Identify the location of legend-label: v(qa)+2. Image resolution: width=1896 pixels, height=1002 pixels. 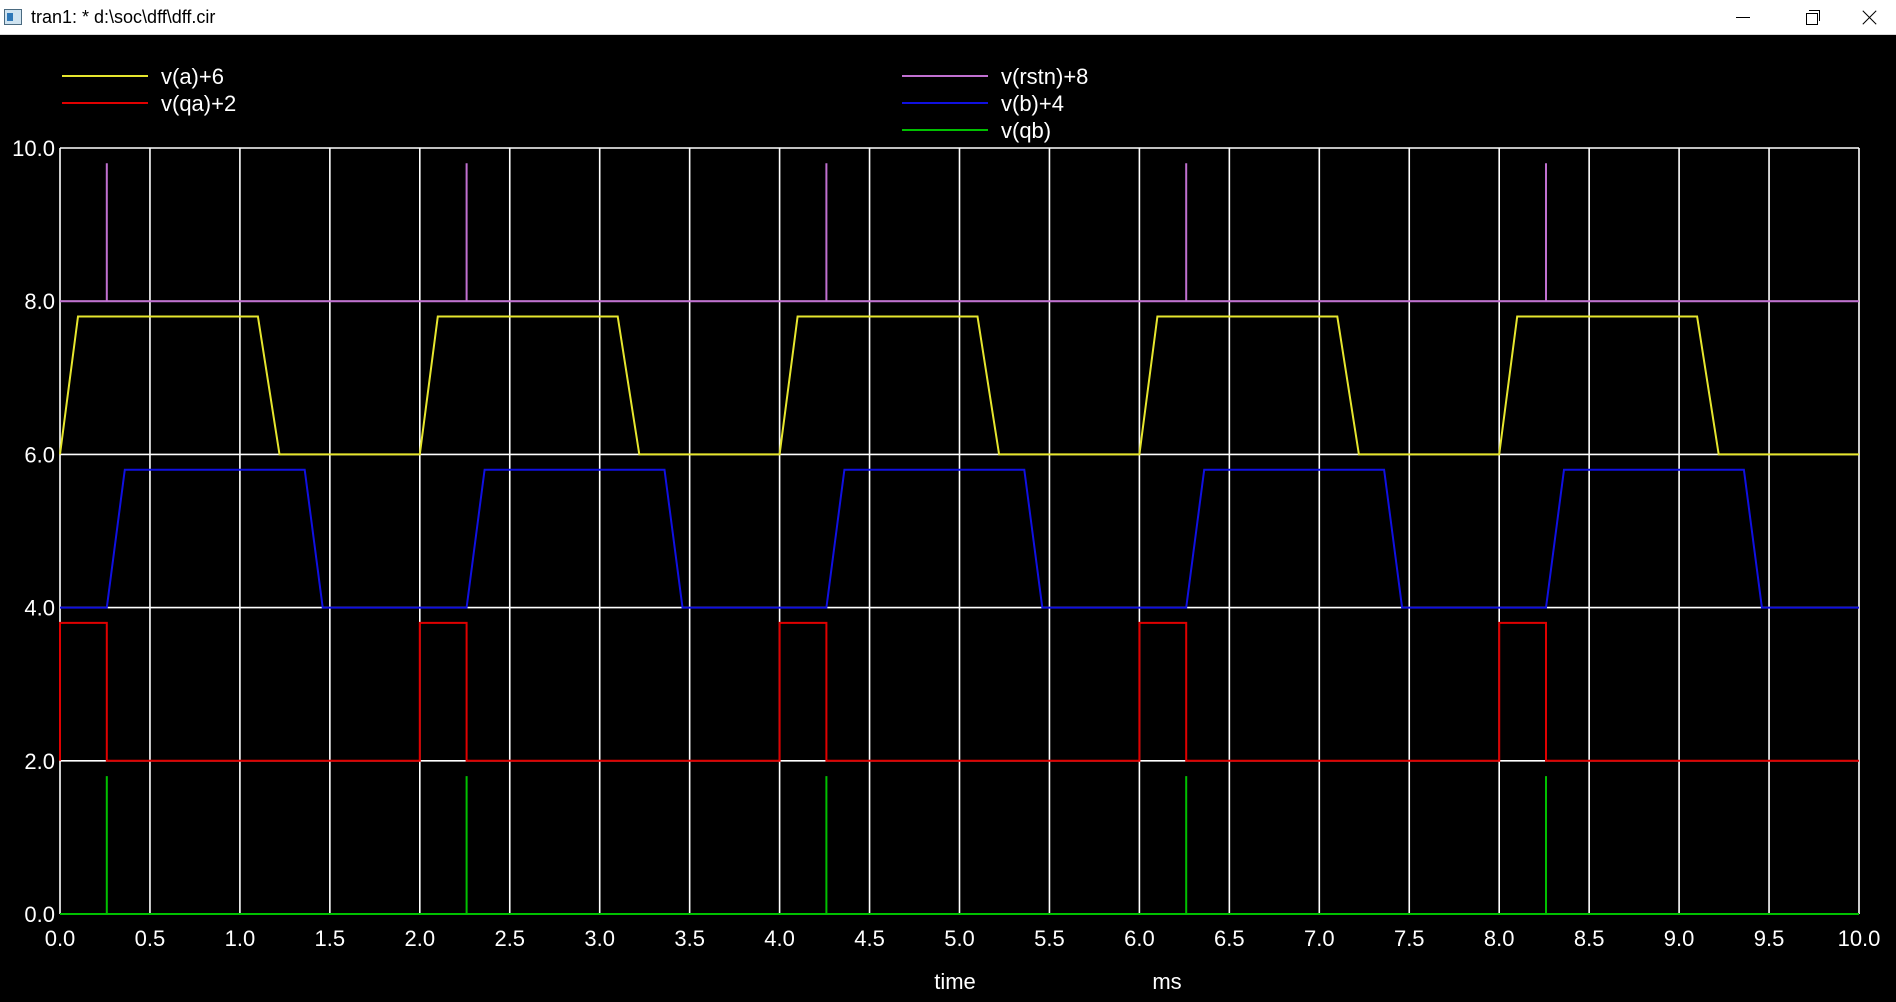
(198, 103).